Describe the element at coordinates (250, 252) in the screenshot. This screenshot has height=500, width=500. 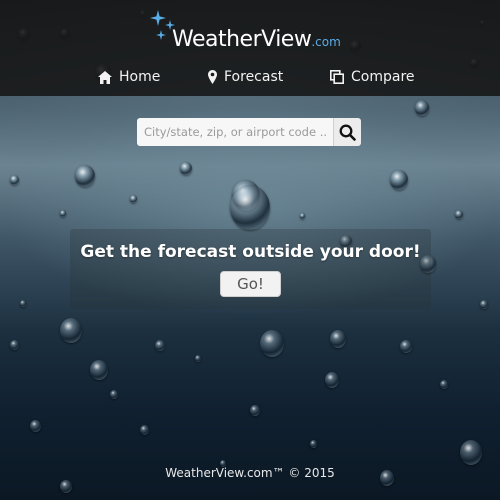
I see `hero-title: Get the forecast outside your door!` at that location.